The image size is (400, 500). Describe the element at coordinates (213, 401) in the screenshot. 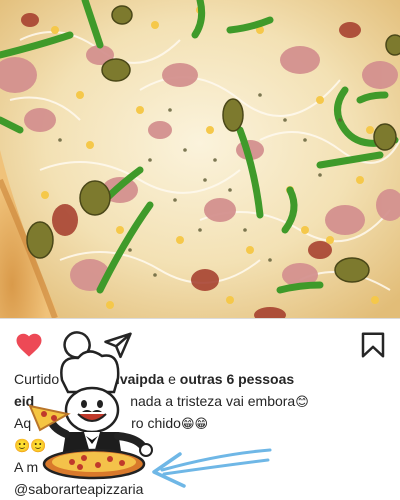

I see `caption-text-1: nada a tristeza vai embora` at that location.